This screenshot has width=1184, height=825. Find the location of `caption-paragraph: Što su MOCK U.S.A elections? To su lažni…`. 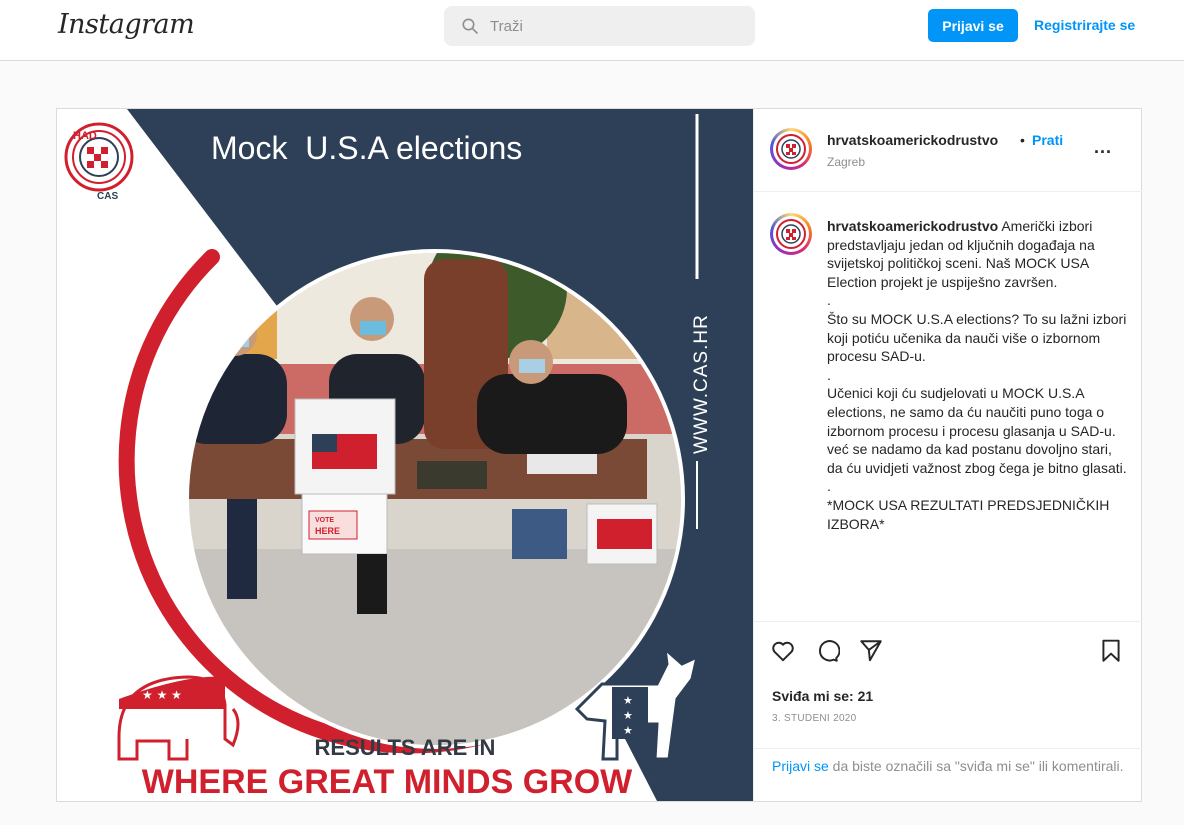

caption-paragraph: Što su MOCK U.S.A elections? To su lažni… is located at coordinates (977, 337).